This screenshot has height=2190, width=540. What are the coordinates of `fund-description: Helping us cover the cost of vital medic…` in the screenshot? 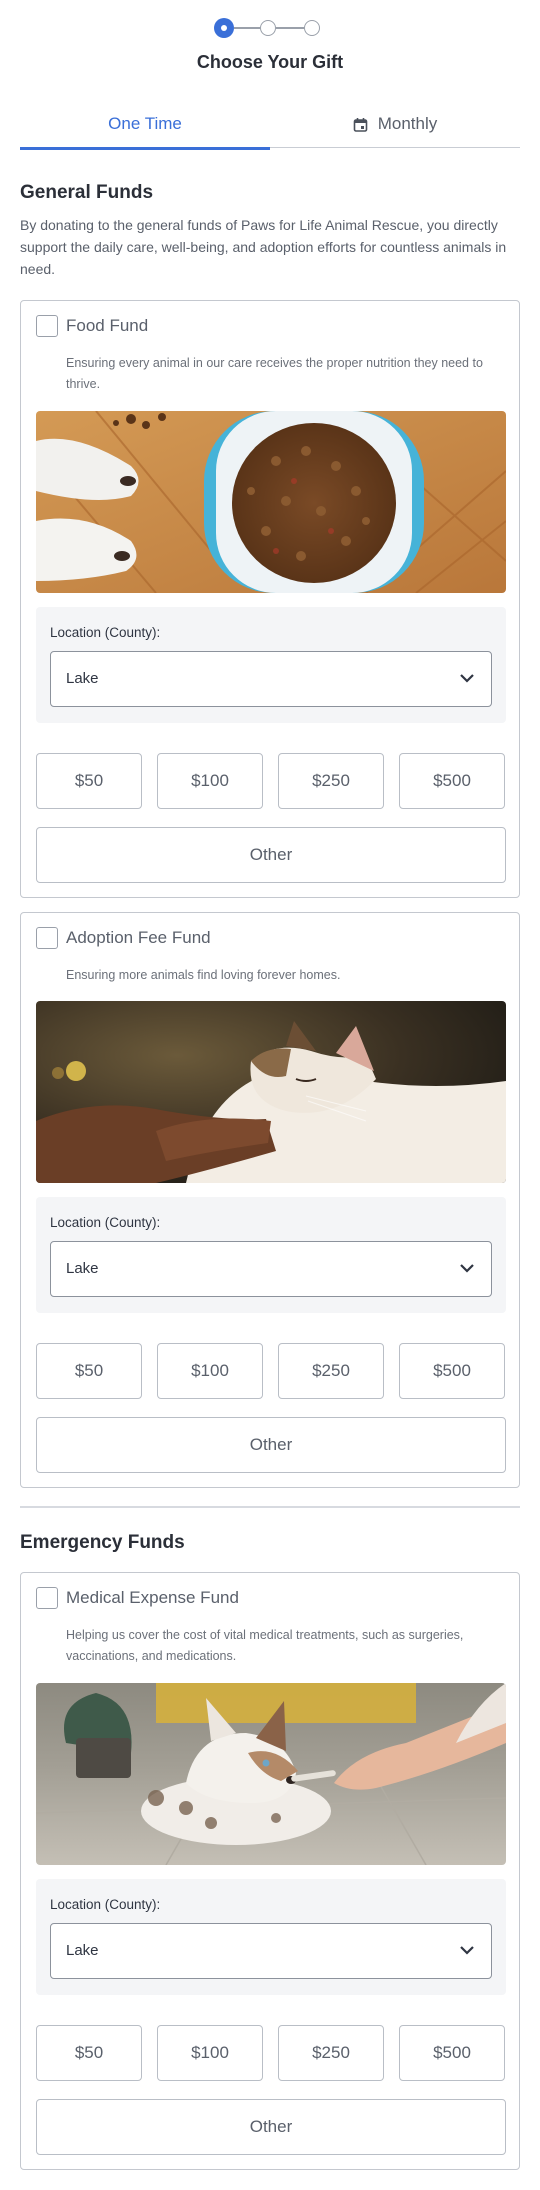 It's located at (265, 1645).